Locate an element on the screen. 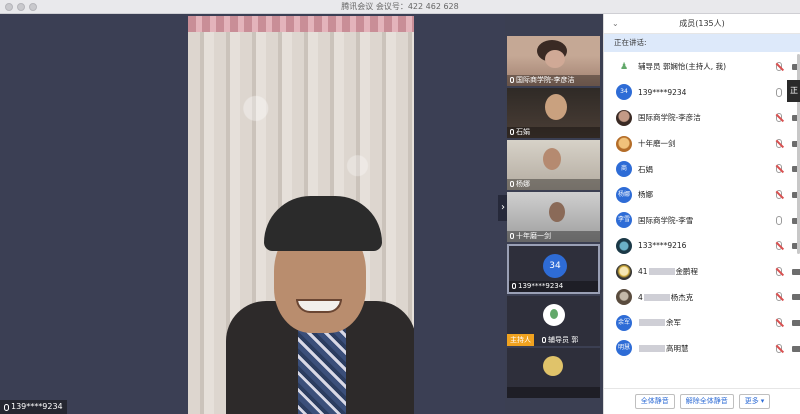 This screenshot has height=414, width=800. participant-avatar is located at coordinates (553, 366).